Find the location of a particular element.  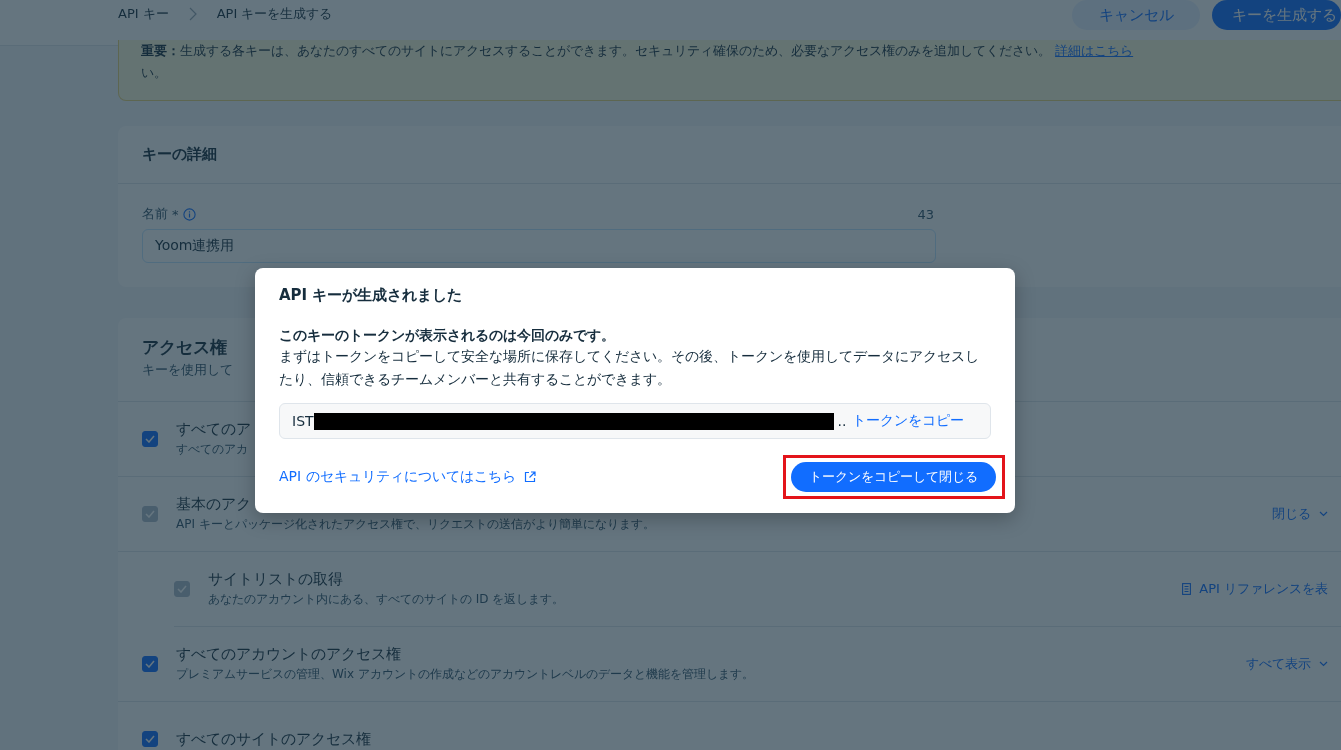

character-counter: 43 is located at coordinates (925, 214).